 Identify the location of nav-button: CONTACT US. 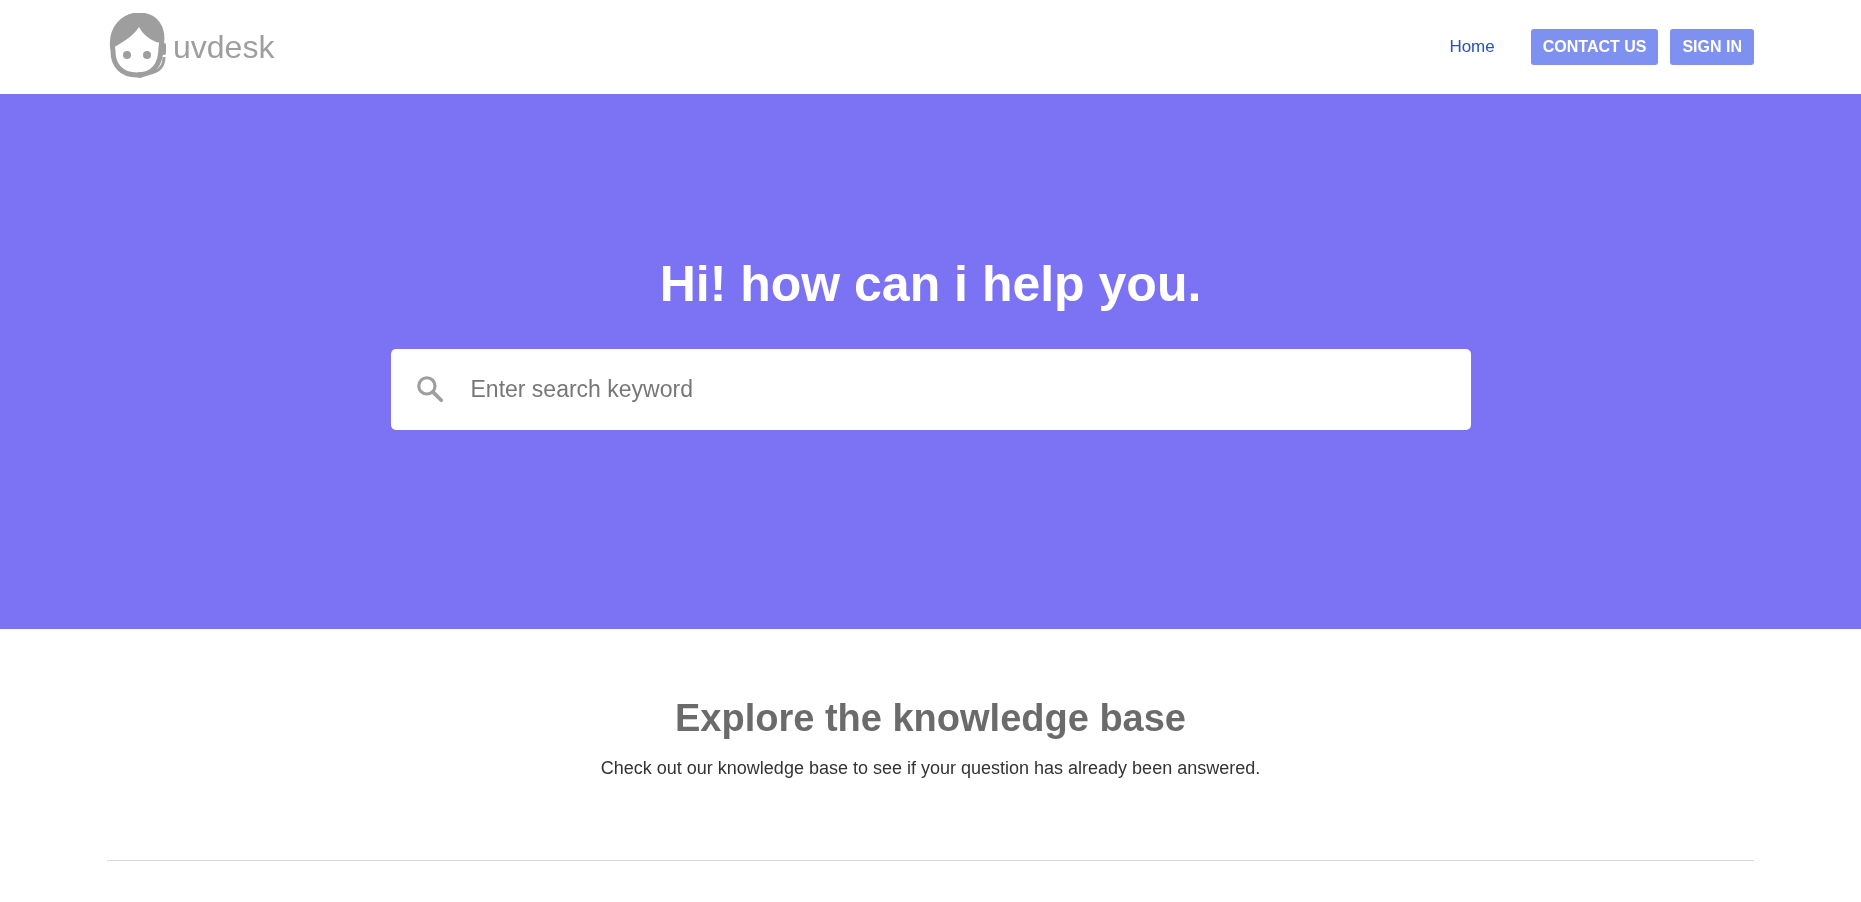
(1594, 47).